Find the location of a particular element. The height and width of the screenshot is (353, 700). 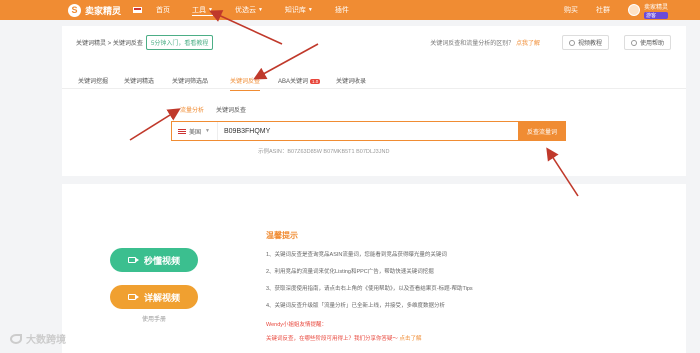

tip-item: 4、关键词反查升级版「流量分析」已全新上线，并接受，多维度数据分析 is located at coordinates (356, 306).